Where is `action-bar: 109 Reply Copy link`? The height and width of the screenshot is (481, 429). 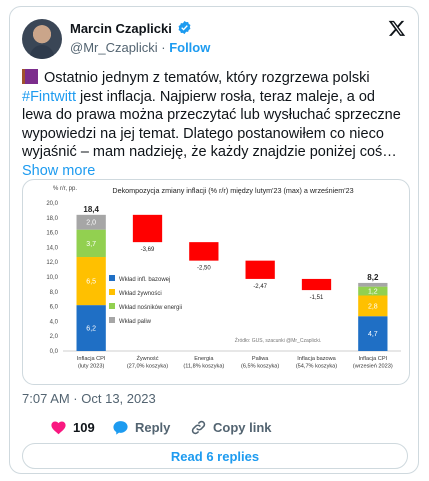 action-bar: 109 Reply Copy link is located at coordinates (215, 427).